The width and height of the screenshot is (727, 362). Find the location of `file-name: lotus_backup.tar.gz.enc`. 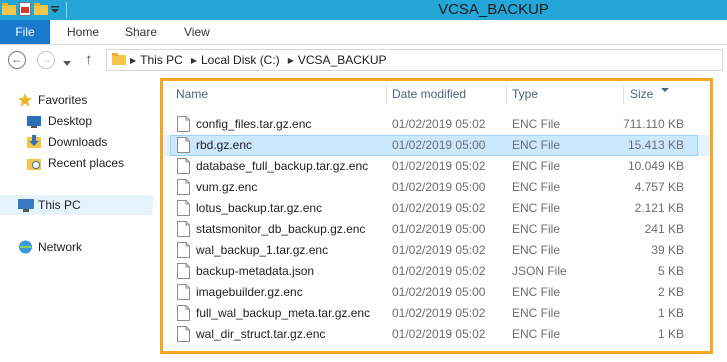

file-name: lotus_backup.tar.gz.enc is located at coordinates (259, 208).